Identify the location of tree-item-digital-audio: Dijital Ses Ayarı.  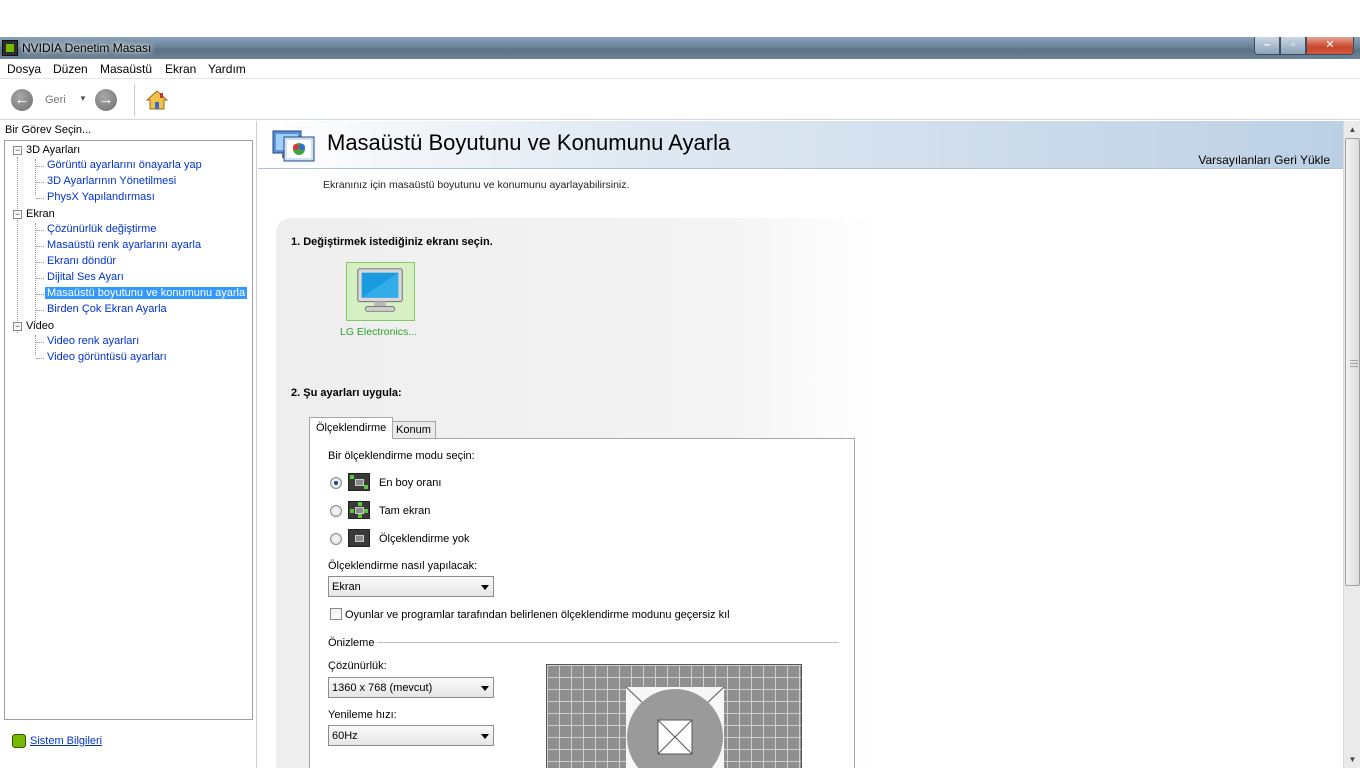
(85, 277).